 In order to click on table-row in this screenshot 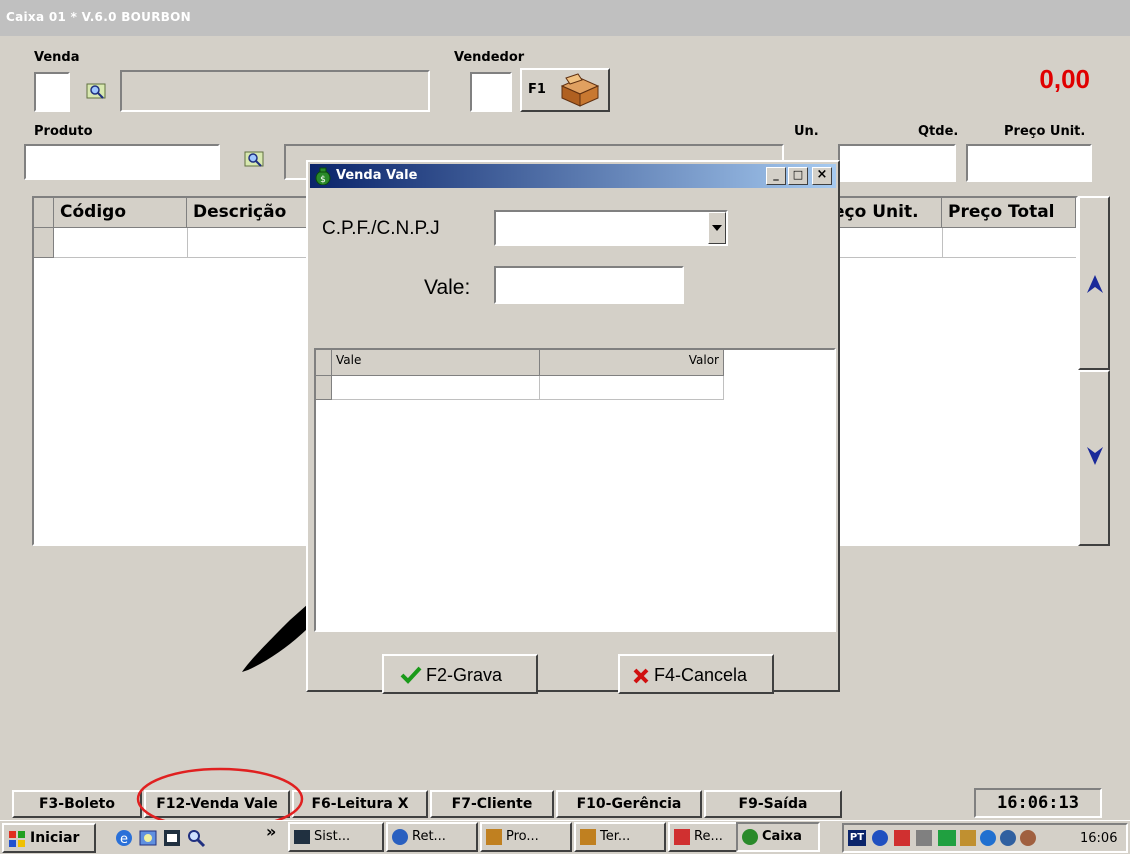, I will do `click(528, 388)`.